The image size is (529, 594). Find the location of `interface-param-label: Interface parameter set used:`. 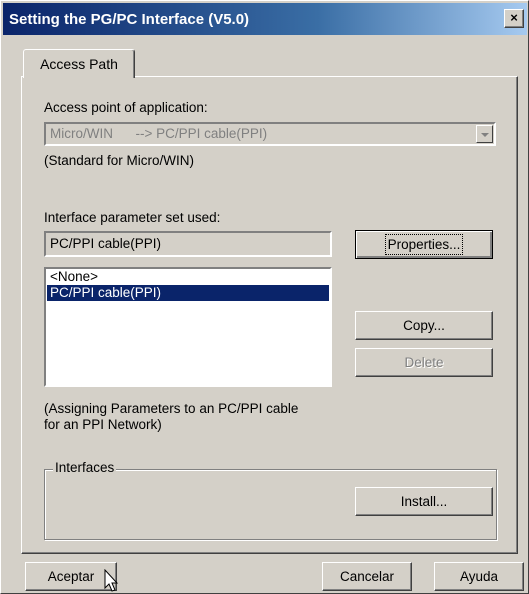

interface-param-label: Interface parameter set used: is located at coordinates (132, 217).